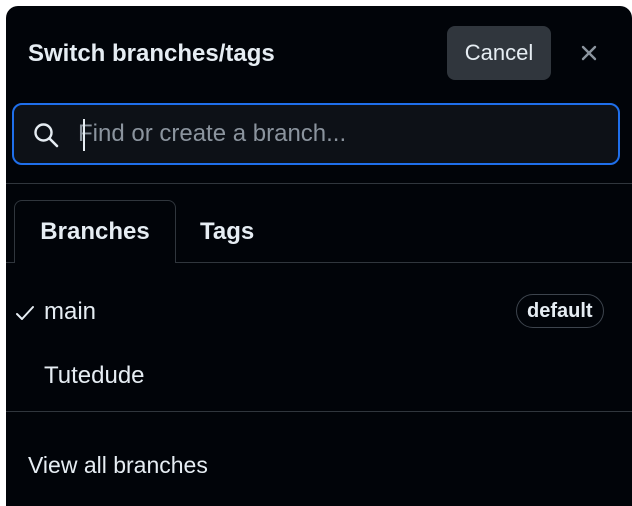 The width and height of the screenshot is (632, 506). I want to click on tab-branches: Branches, so click(95, 231).